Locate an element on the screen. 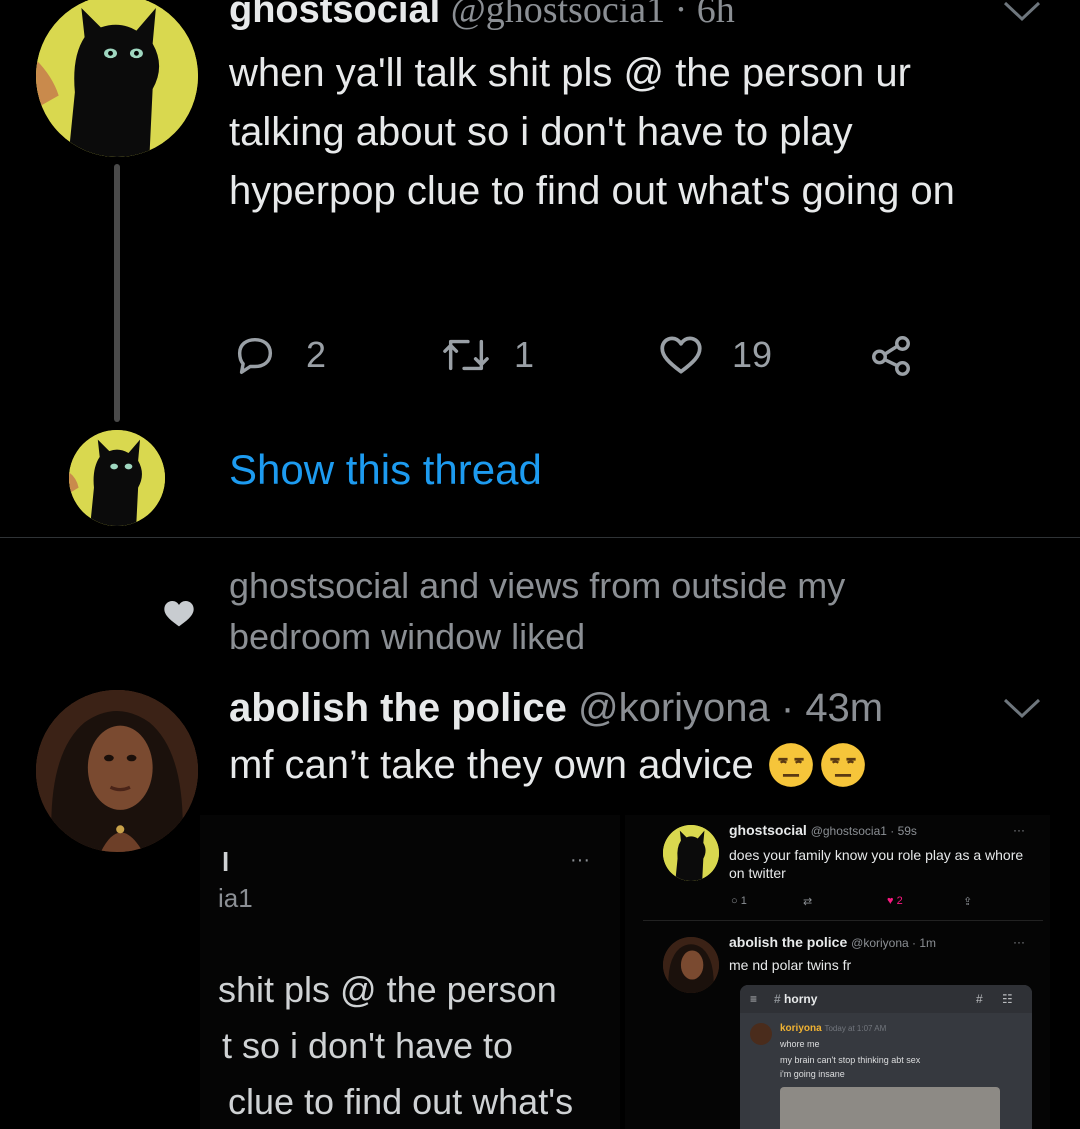 This screenshot has height=1129, width=1080. mini-tweet1-more: ··· is located at coordinates (1019, 830).